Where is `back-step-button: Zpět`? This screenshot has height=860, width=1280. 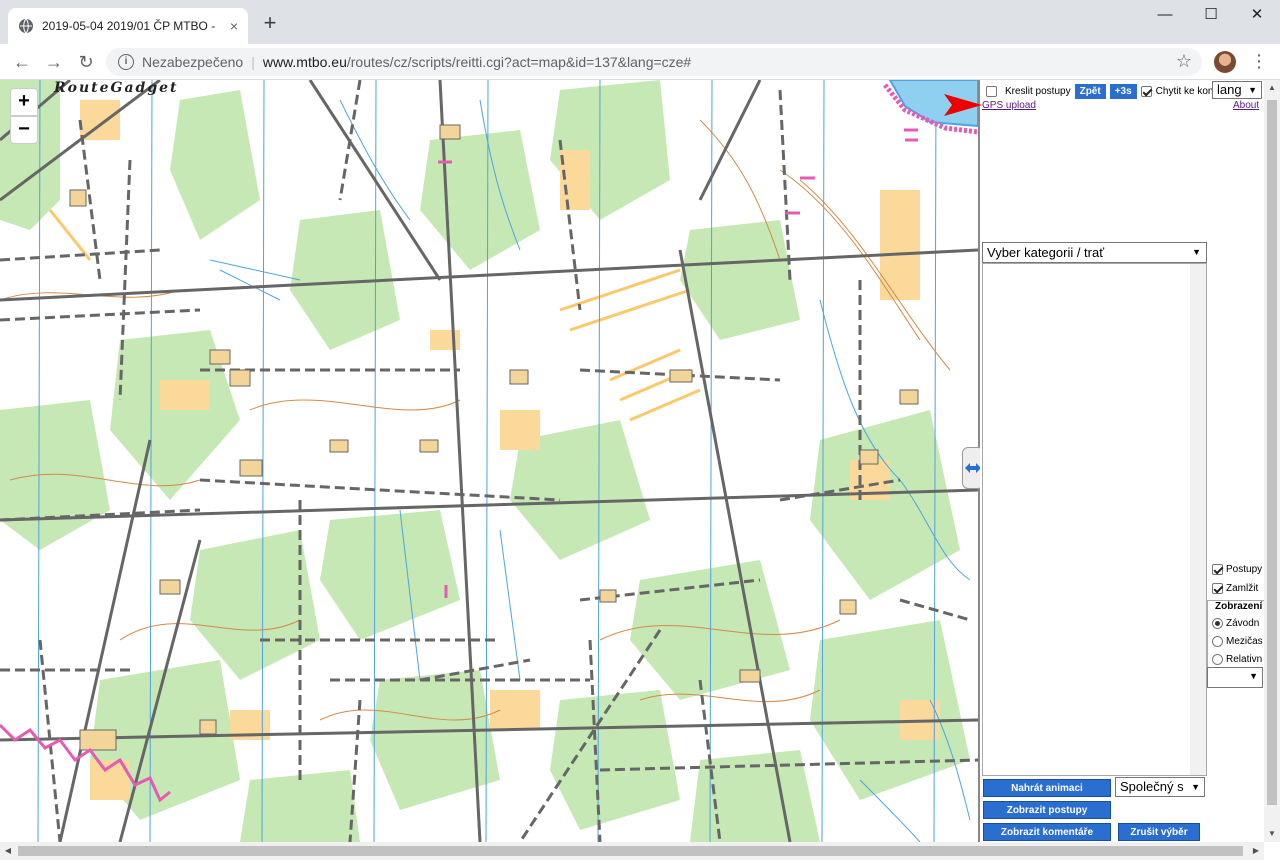
back-step-button: Zpět is located at coordinates (1090, 91).